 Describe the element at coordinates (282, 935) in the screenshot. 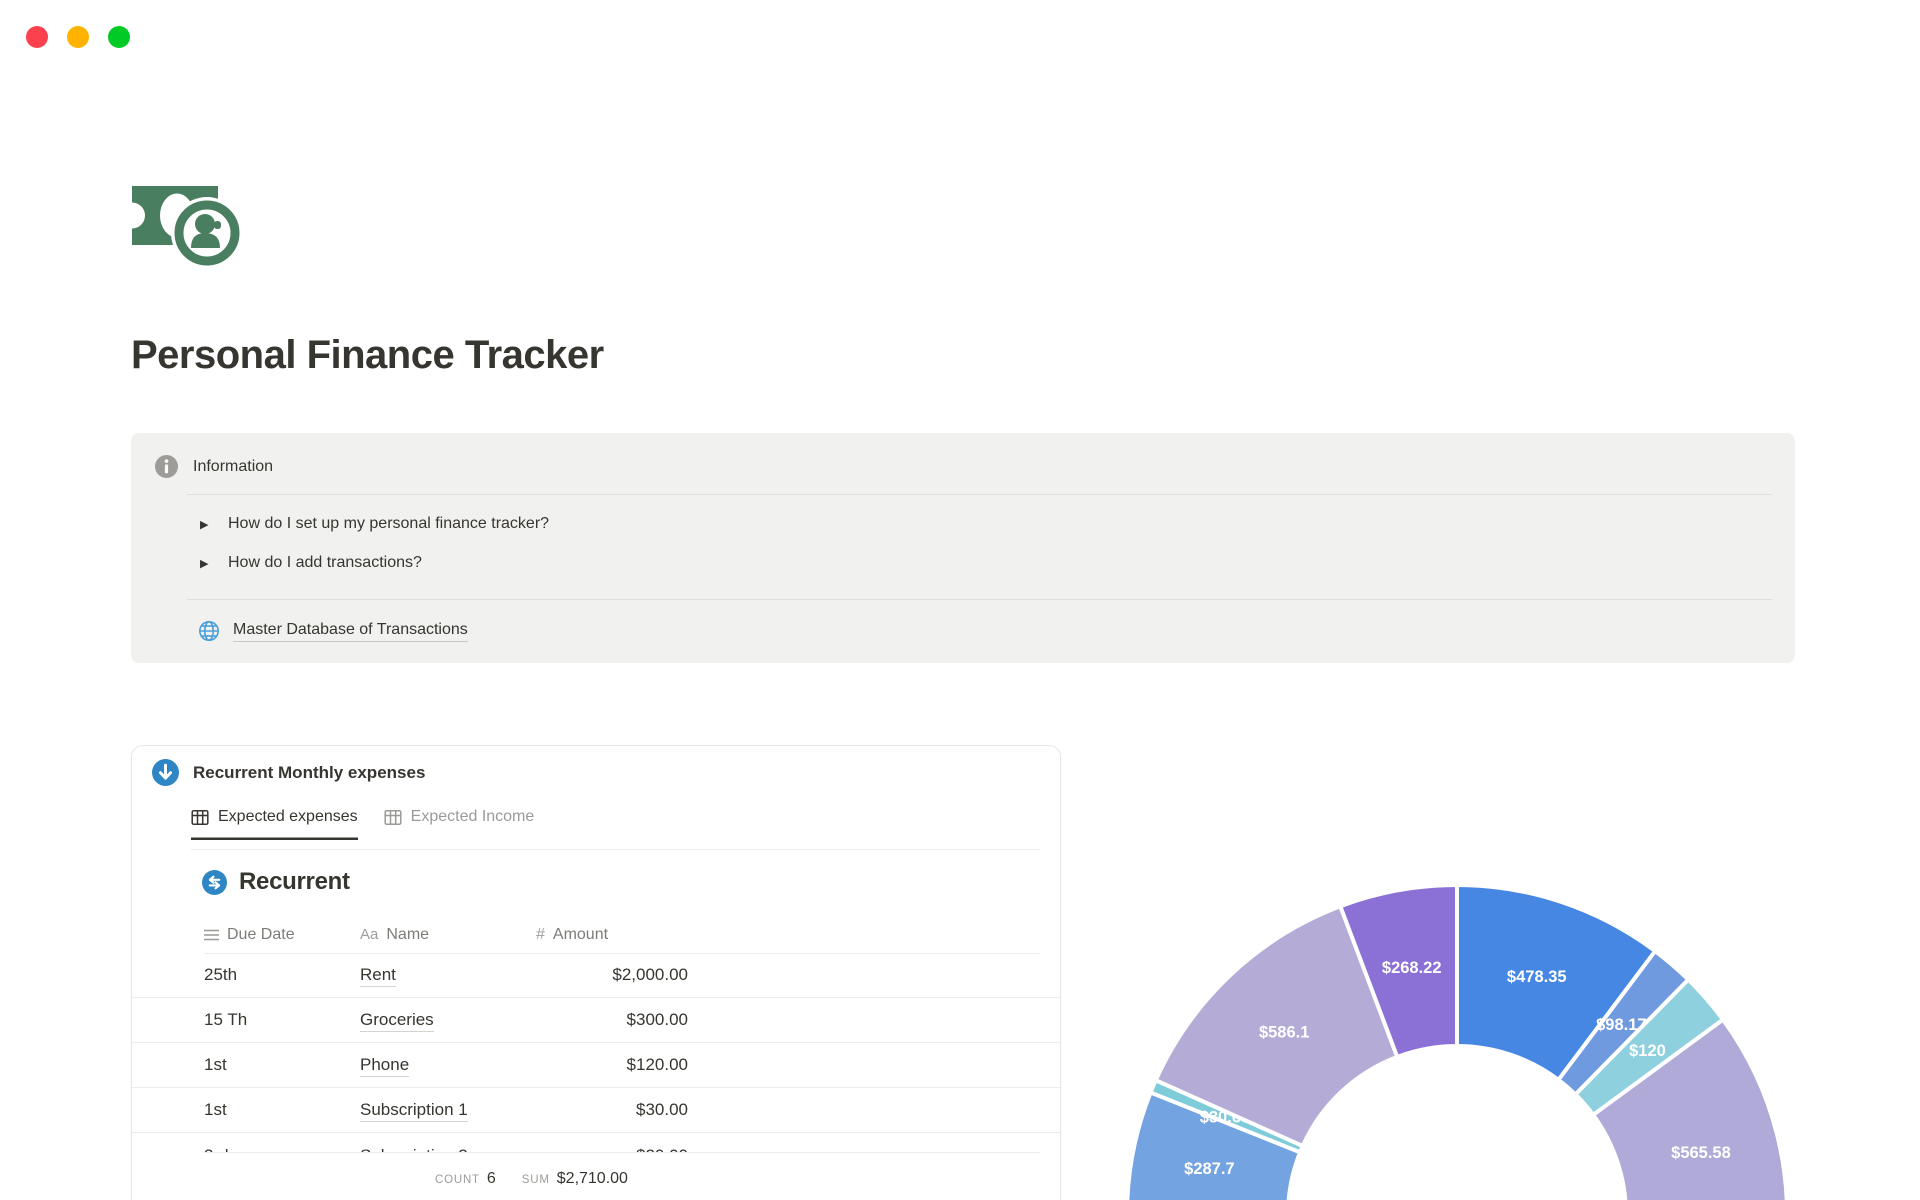

I see `column-due-date: Due Date` at that location.